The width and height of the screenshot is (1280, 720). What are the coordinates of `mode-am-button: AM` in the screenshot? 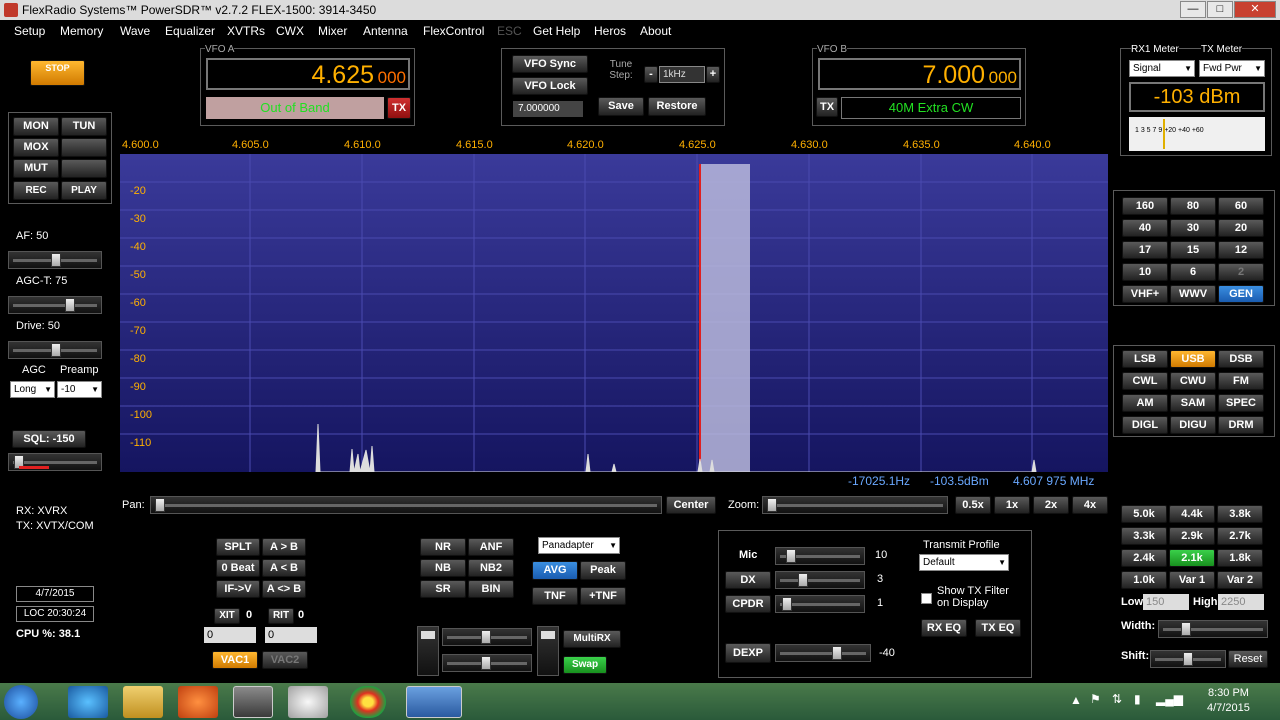 It's located at (1145, 403).